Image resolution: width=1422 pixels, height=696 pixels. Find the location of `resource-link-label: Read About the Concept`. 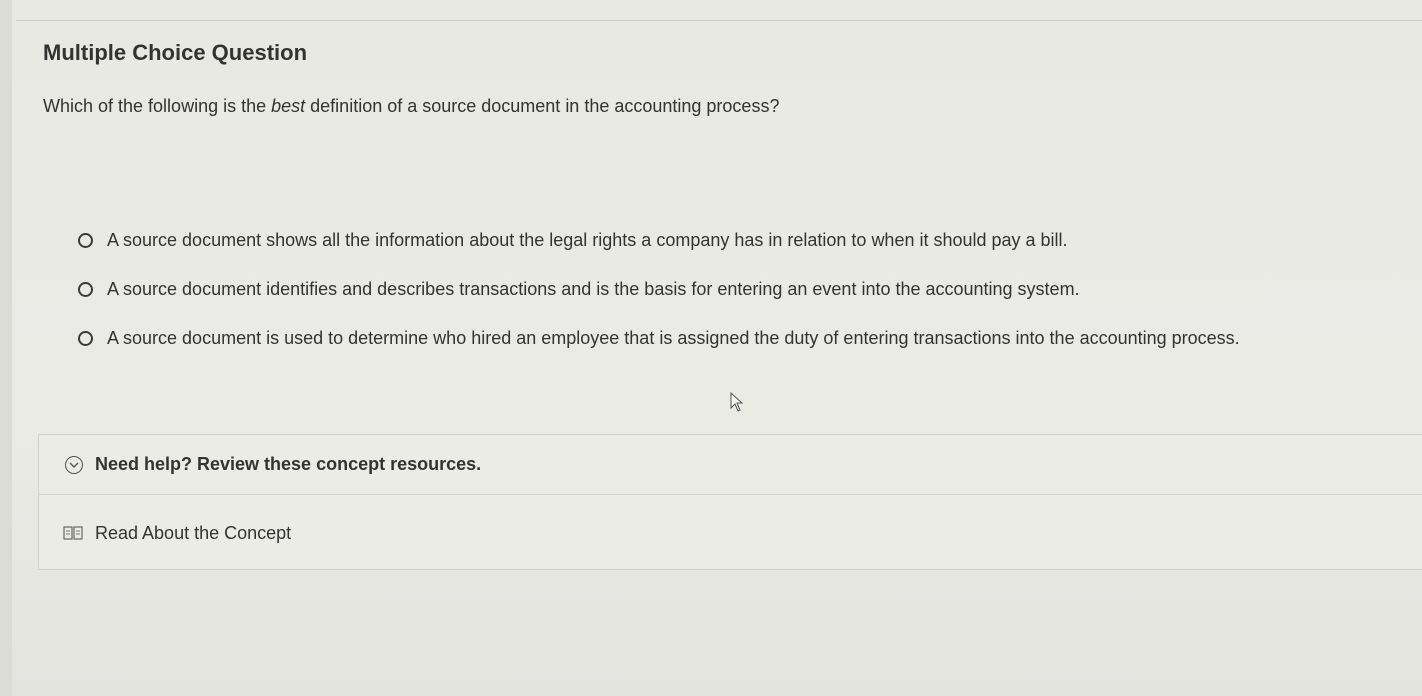

resource-link-label: Read About the Concept is located at coordinates (193, 533).